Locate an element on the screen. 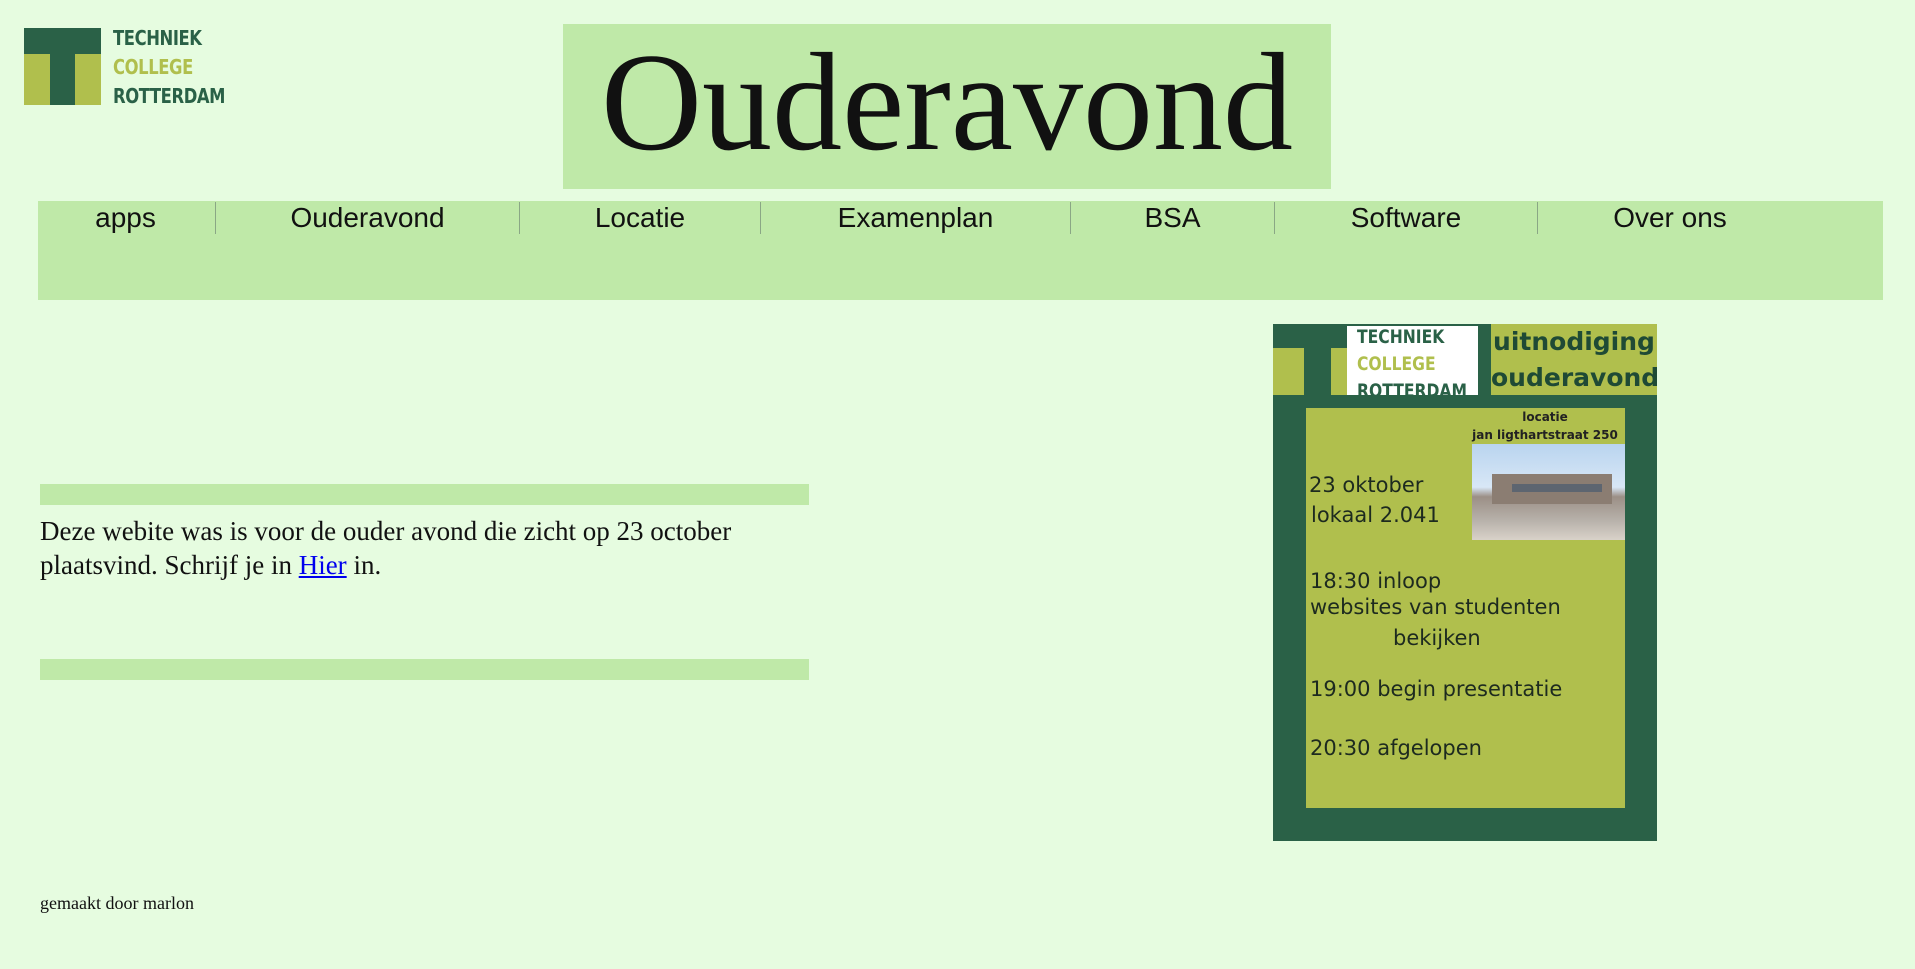  poster-walkin-detail-1: websites van studenten is located at coordinates (1435, 607).